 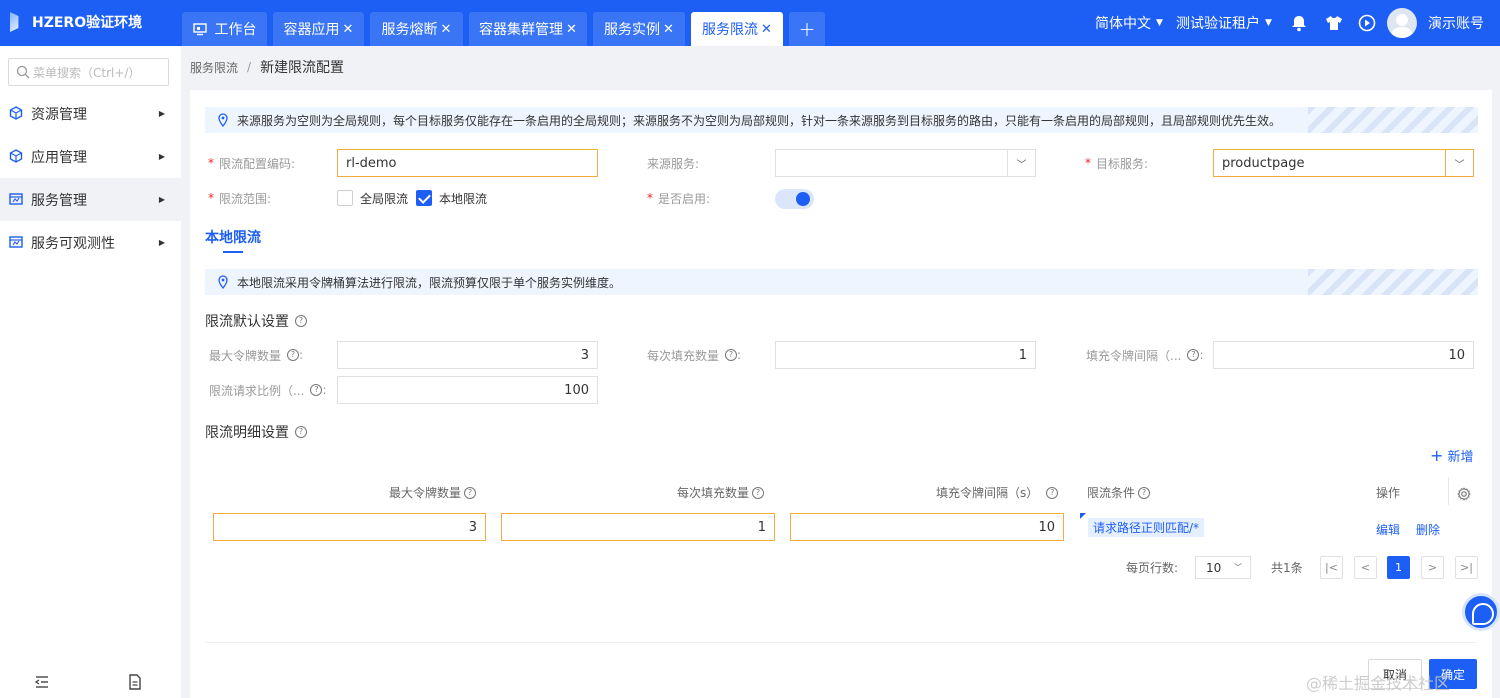 I want to click on tenant-selector: 测试验证租户 ▼, so click(x=1224, y=23).